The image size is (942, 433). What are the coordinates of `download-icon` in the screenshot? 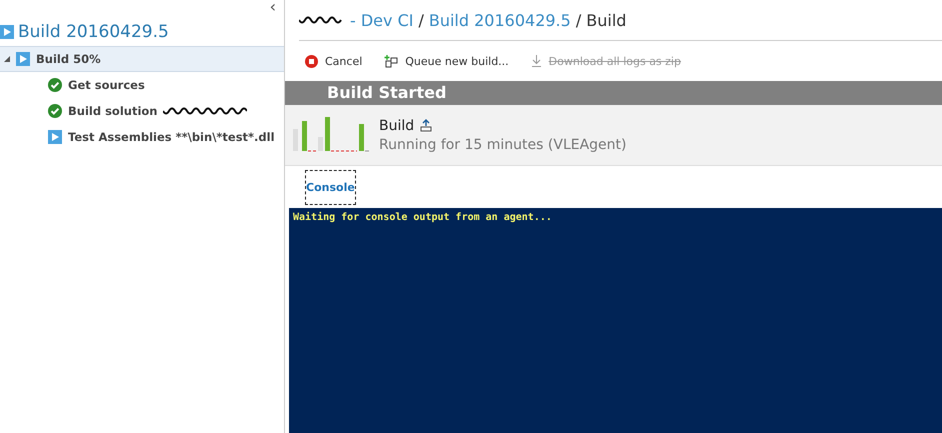 It's located at (536, 61).